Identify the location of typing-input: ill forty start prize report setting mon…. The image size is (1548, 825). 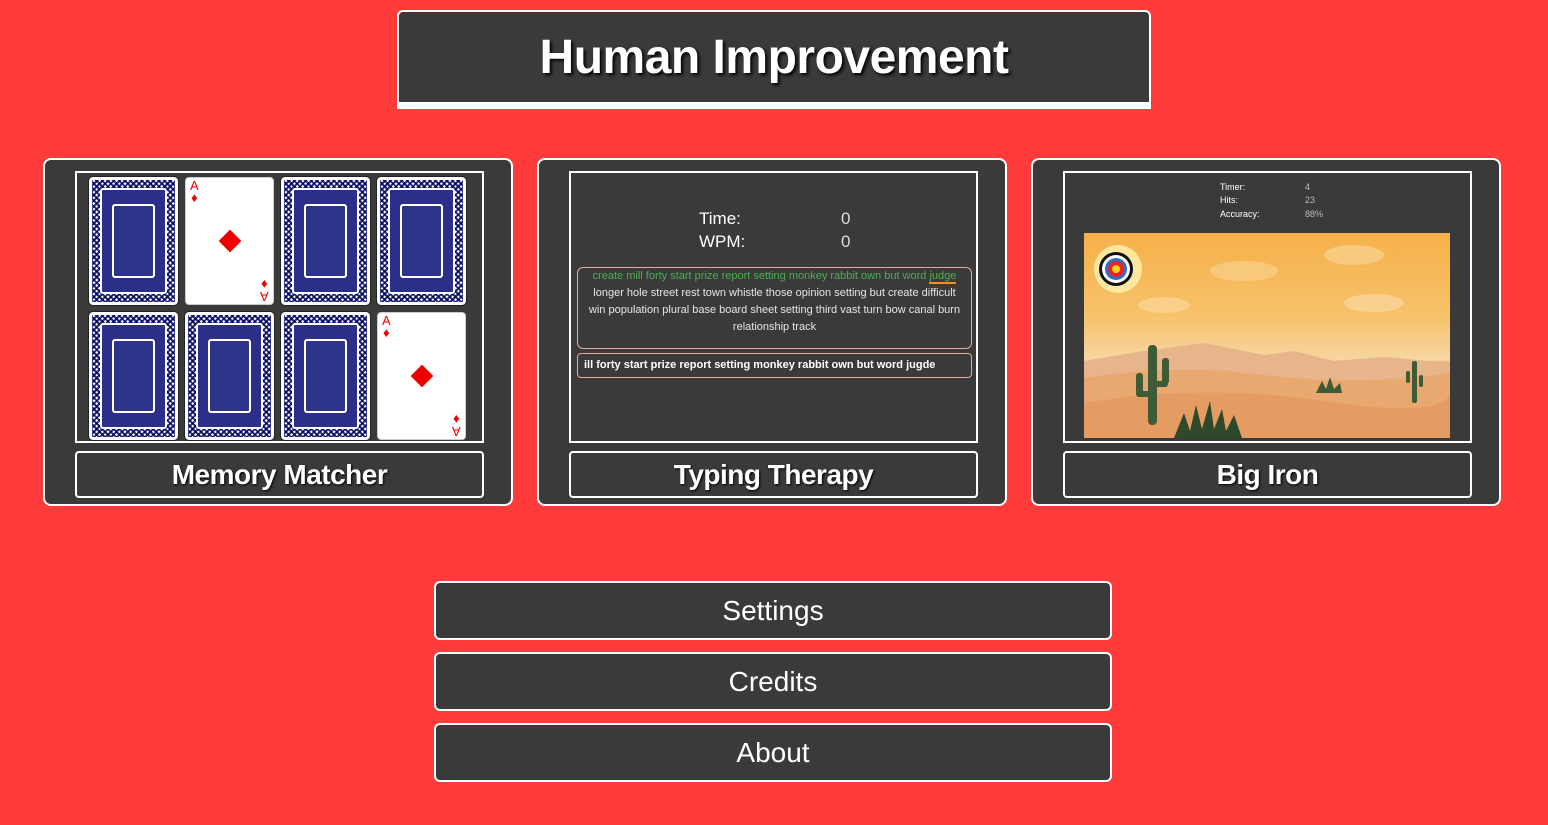
(774, 365).